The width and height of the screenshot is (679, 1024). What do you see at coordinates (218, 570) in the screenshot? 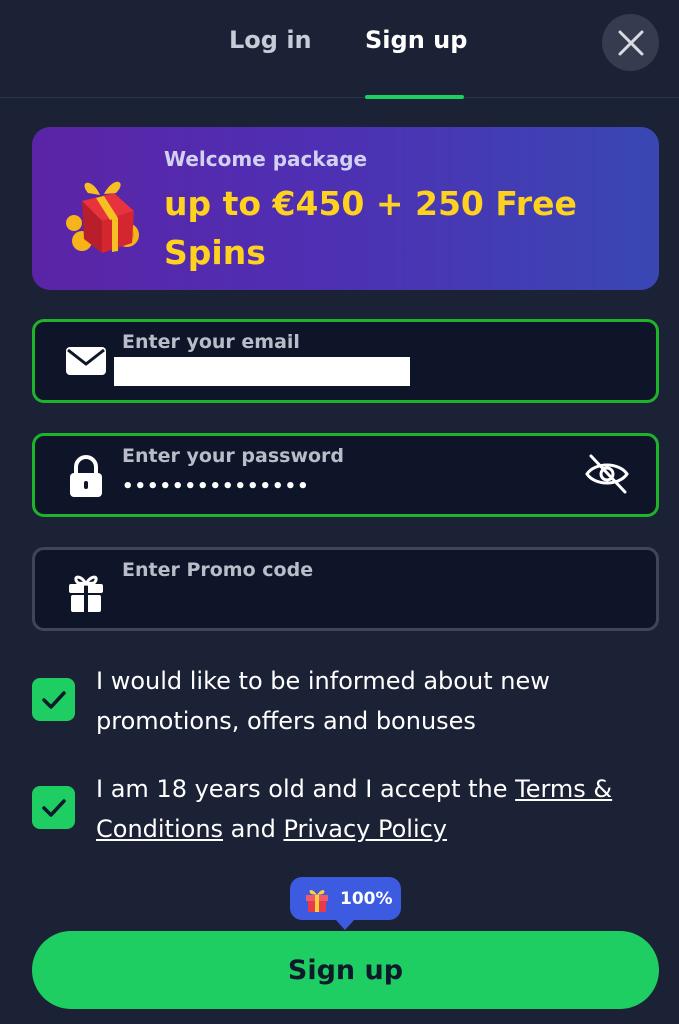
I see `promo-placeholder-label: Enter Promo code` at bounding box center [218, 570].